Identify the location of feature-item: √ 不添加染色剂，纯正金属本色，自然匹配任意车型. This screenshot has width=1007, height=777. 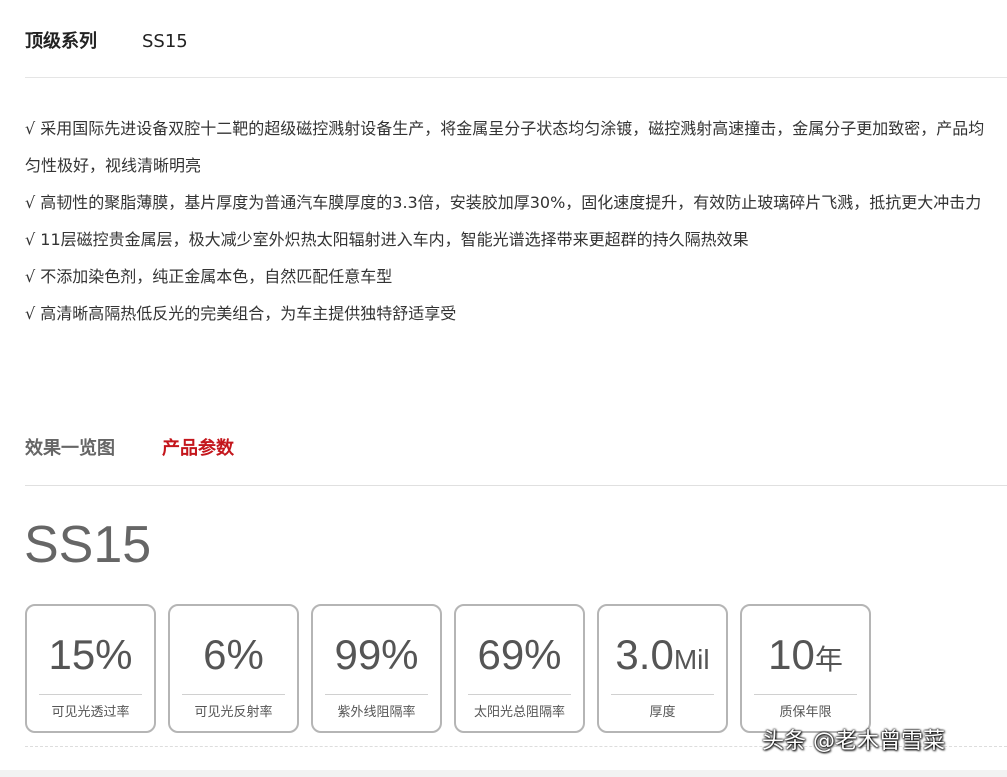
(209, 276).